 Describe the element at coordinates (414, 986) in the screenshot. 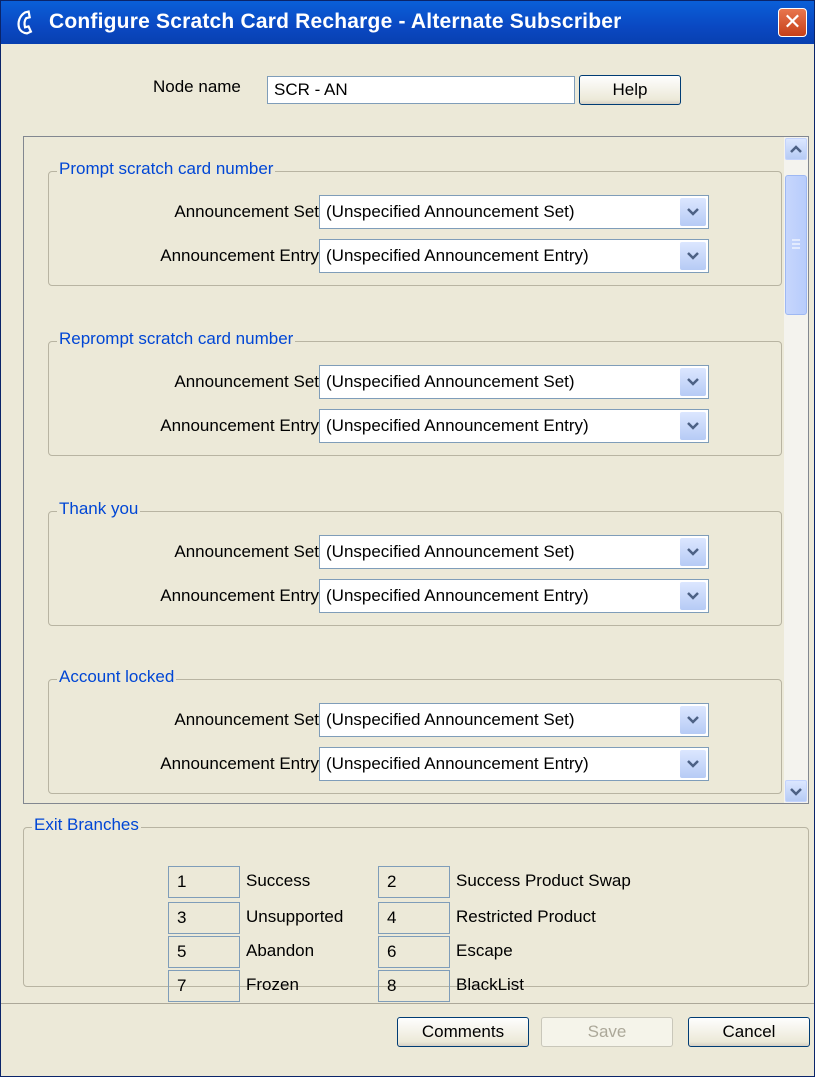

I see `branch-number: 8` at that location.